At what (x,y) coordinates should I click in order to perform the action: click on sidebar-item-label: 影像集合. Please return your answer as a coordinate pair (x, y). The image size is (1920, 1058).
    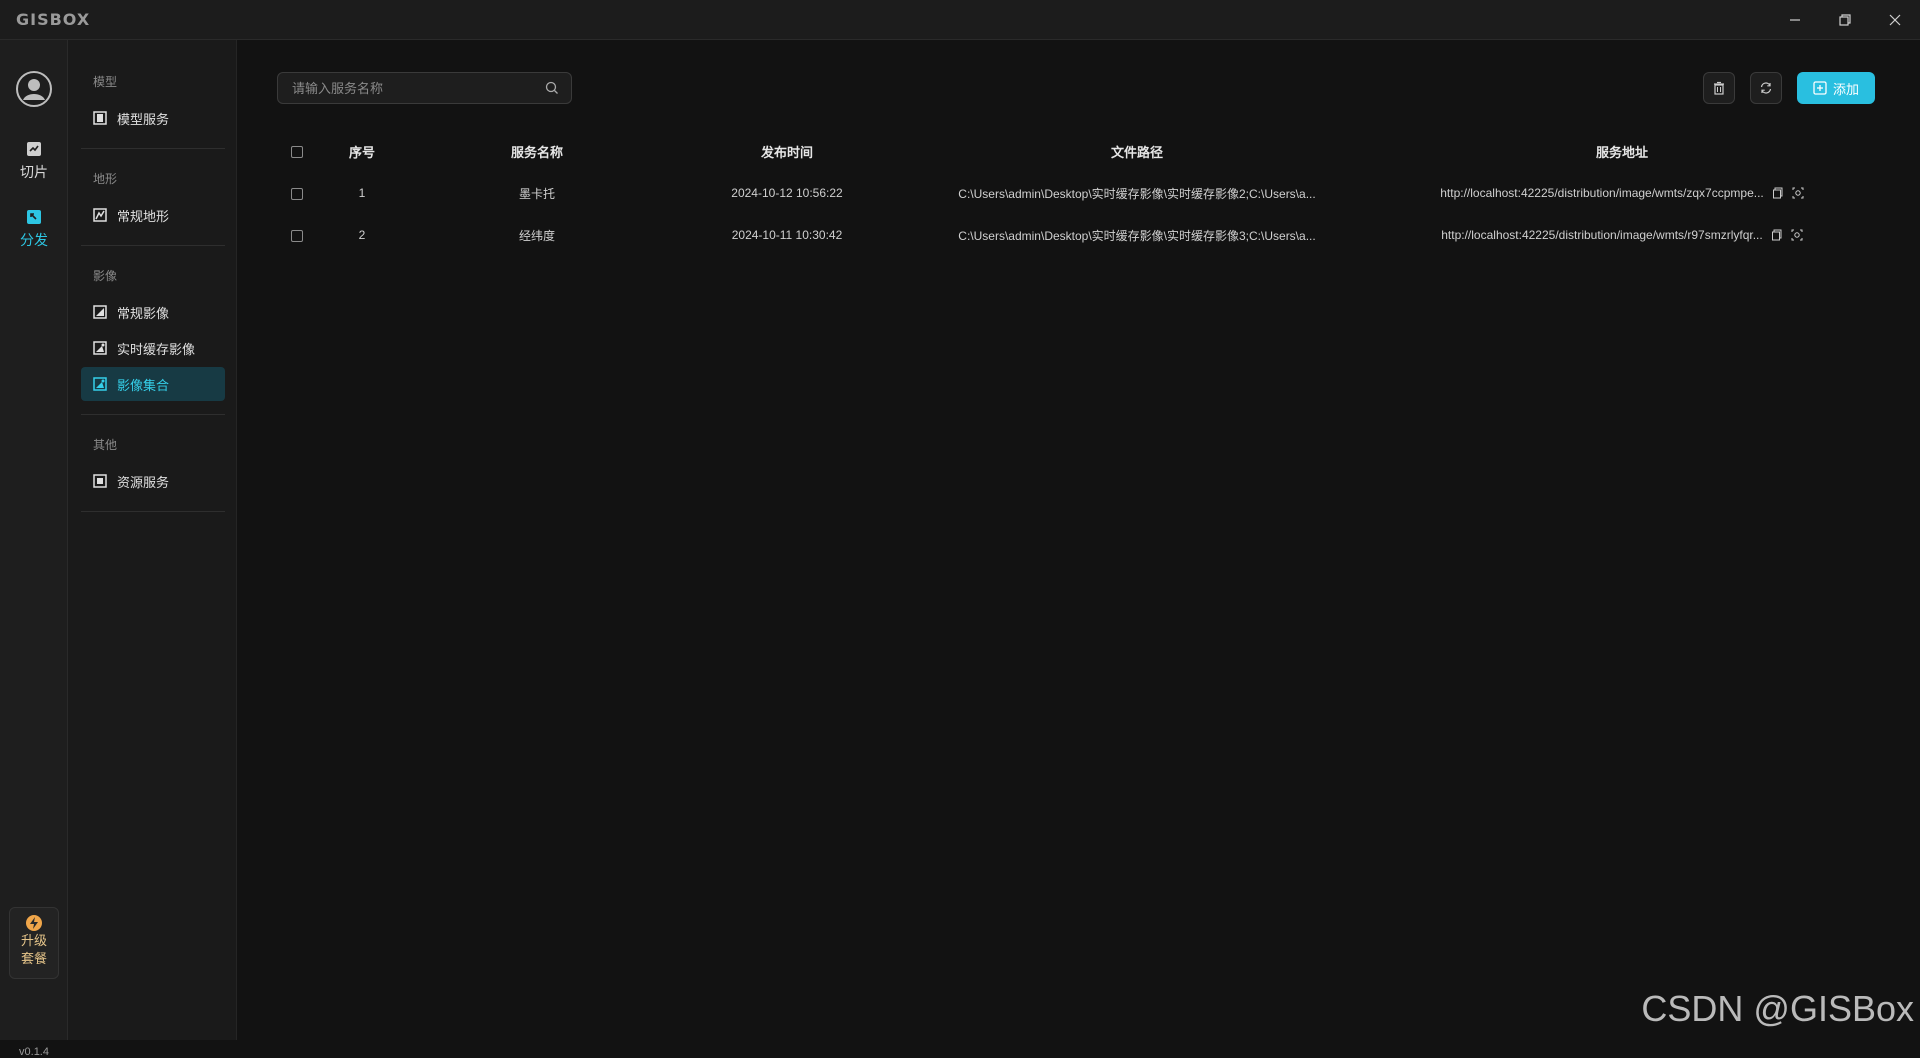
    Looking at the image, I should click on (143, 385).